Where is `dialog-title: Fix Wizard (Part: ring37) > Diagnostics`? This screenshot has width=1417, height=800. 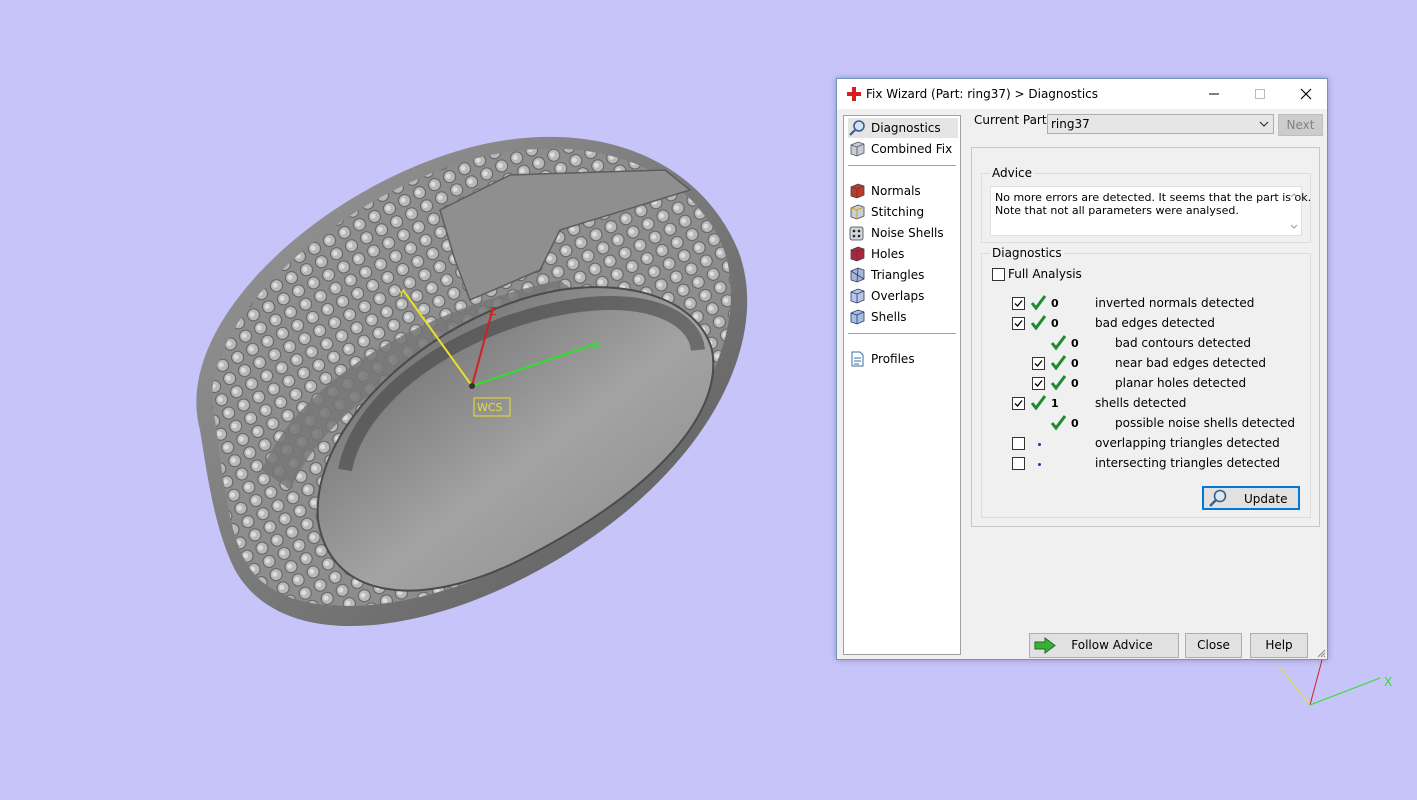 dialog-title: Fix Wizard (Part: ring37) > Diagnostics is located at coordinates (982, 94).